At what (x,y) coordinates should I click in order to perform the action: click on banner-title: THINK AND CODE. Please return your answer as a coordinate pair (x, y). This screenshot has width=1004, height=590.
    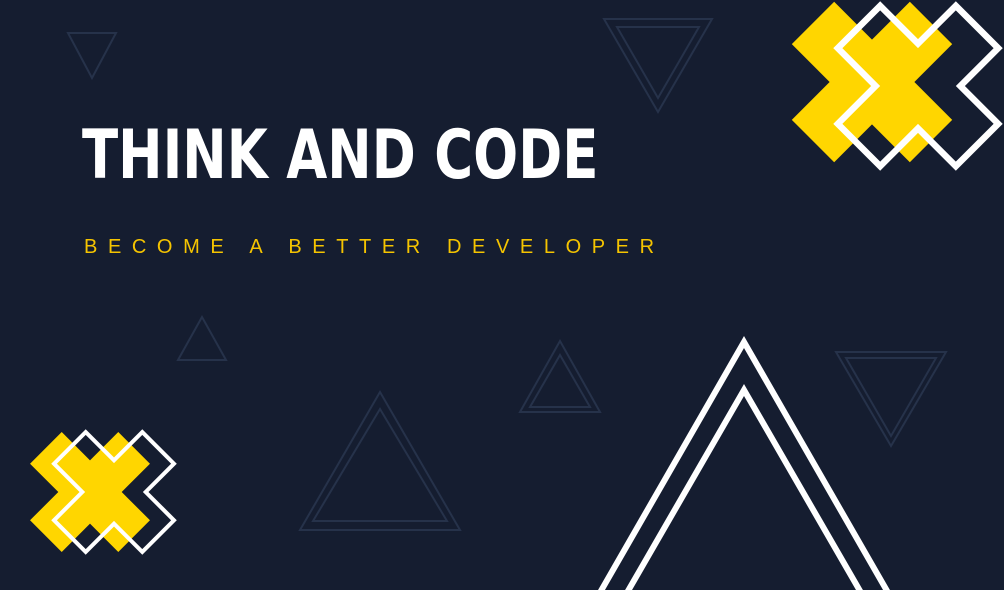
    Looking at the image, I should click on (340, 155).